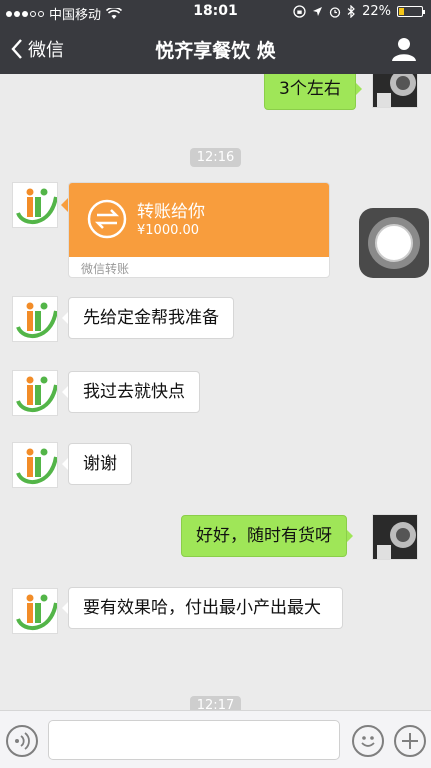 This screenshot has width=431, height=768. What do you see at coordinates (168, 230) in the screenshot?
I see `transfer-amount: ¥1000.00` at bounding box center [168, 230].